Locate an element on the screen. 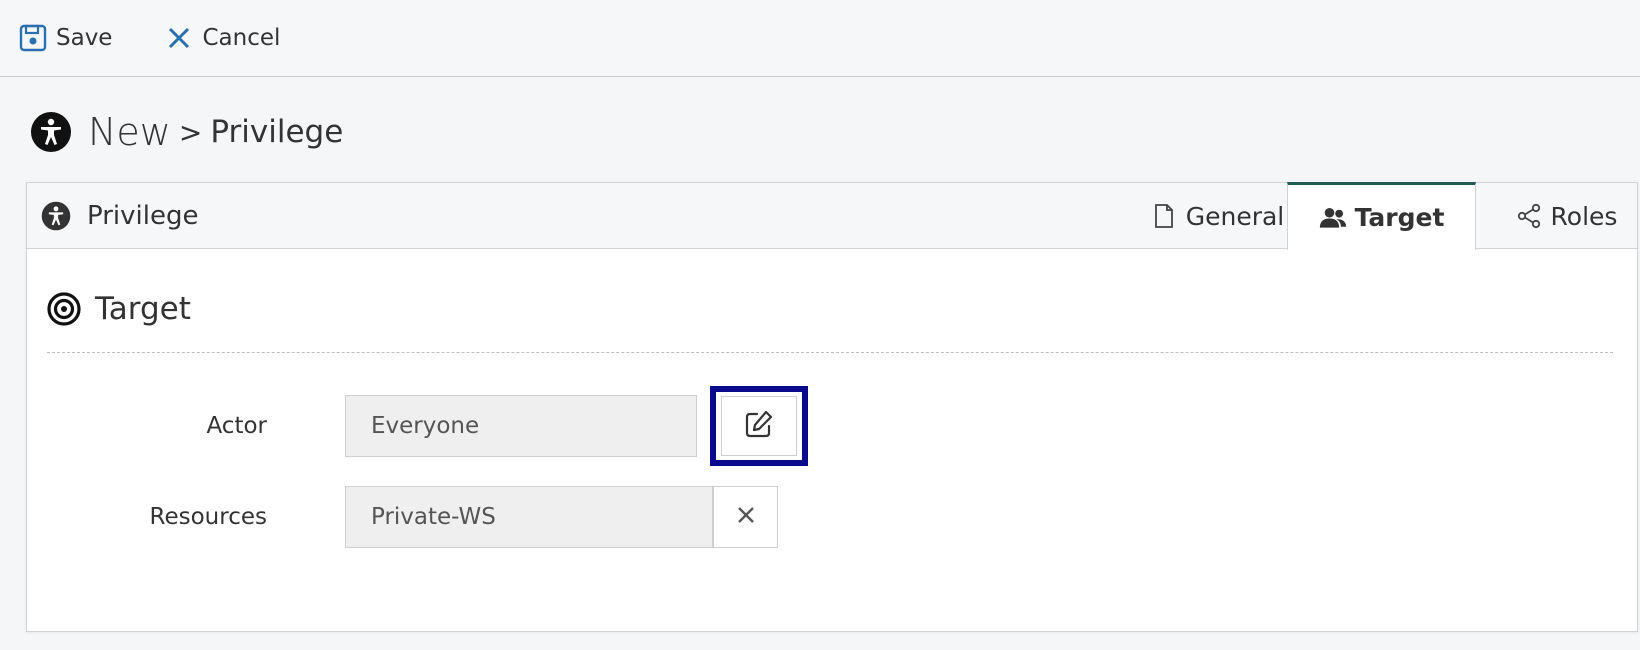 The height and width of the screenshot is (650, 1640). clear-resources-button is located at coordinates (745, 517).